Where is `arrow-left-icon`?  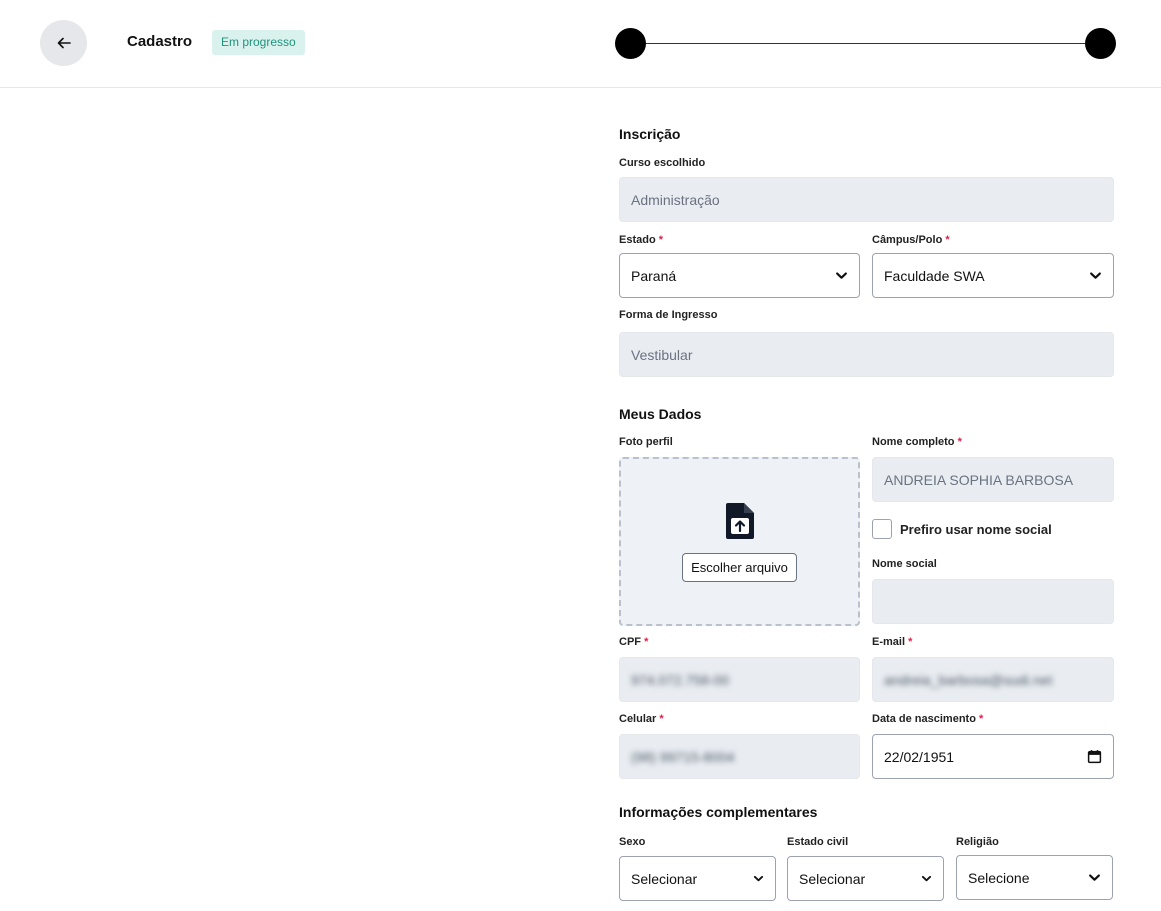
arrow-left-icon is located at coordinates (64, 43).